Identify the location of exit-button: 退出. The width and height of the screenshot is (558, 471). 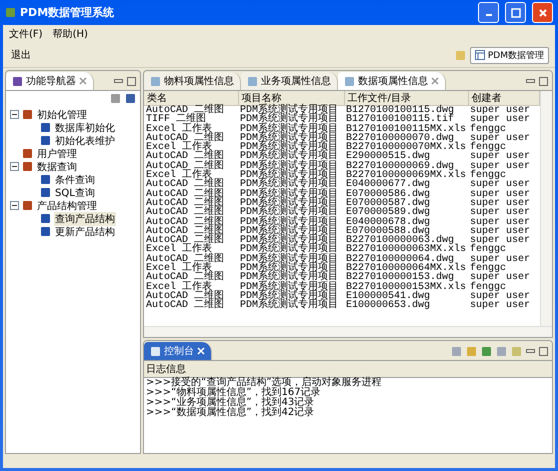
(21, 55).